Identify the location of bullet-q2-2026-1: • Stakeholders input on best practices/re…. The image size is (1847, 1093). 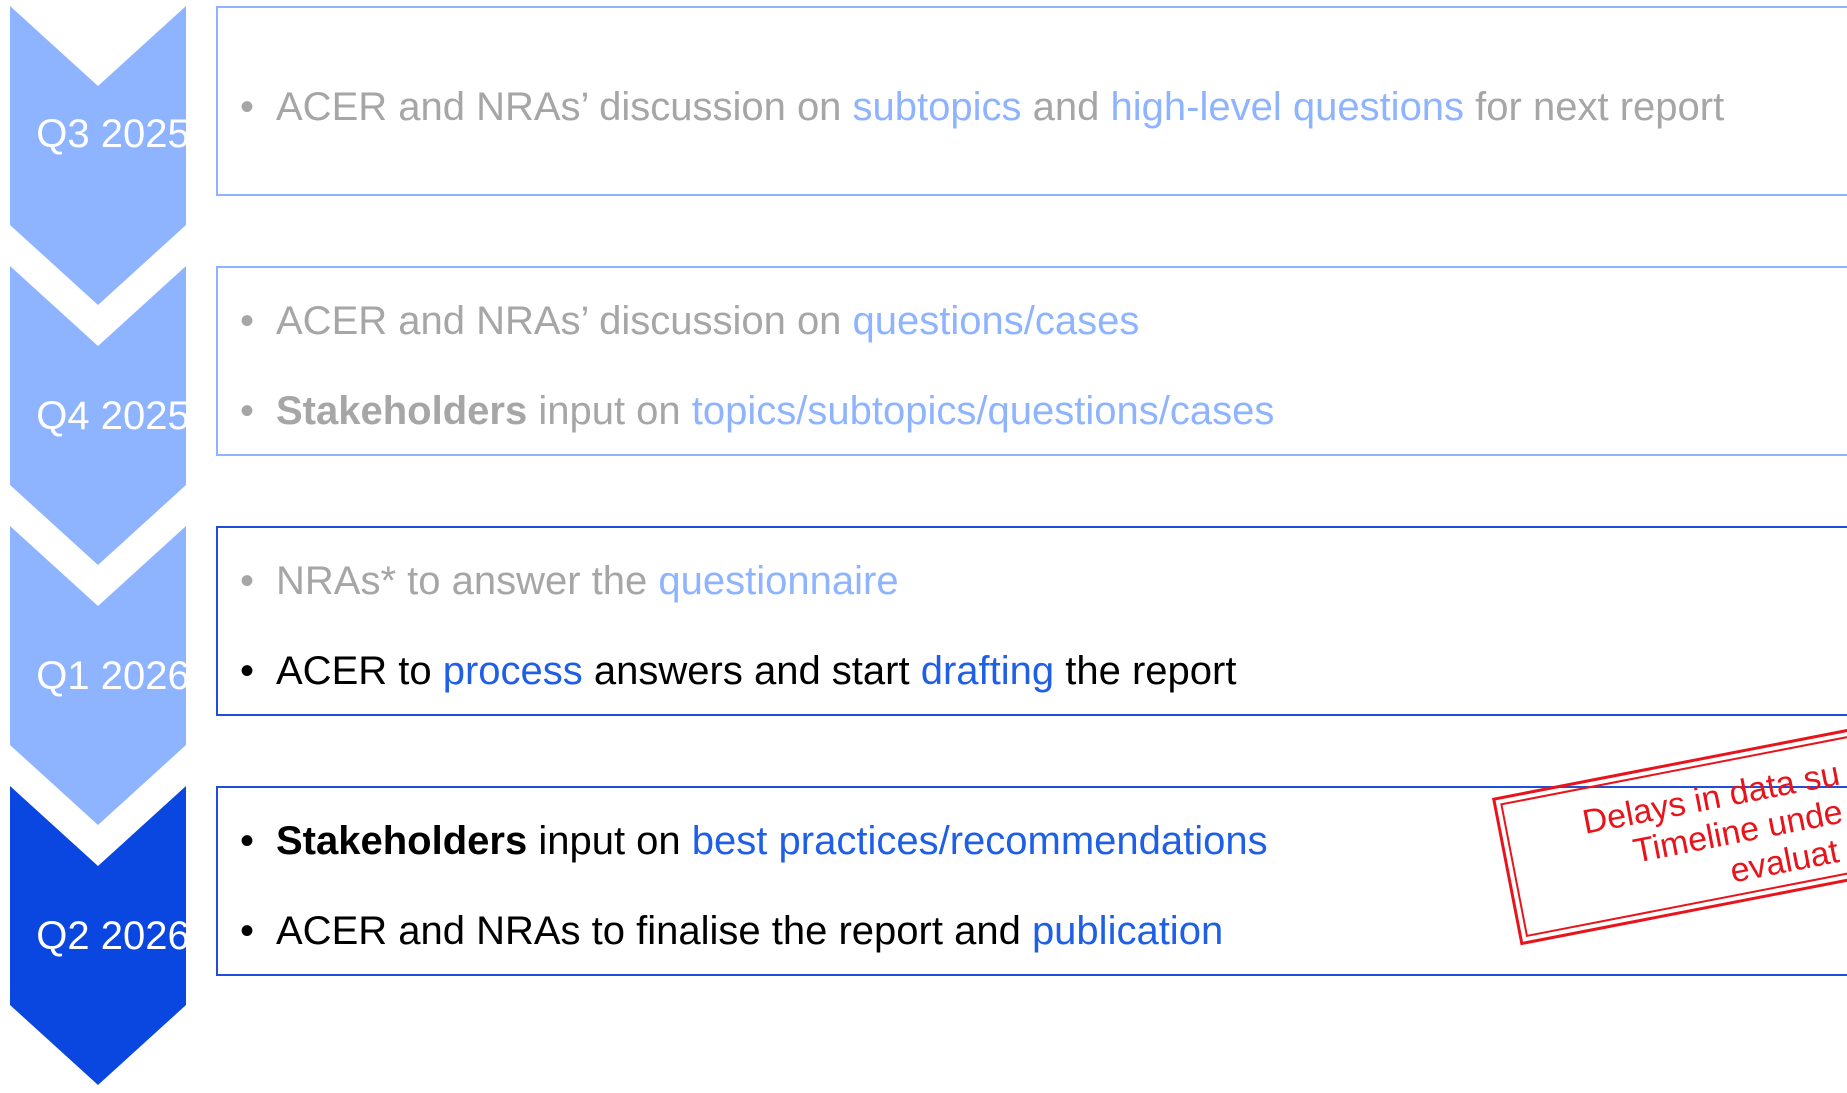
(754, 841).